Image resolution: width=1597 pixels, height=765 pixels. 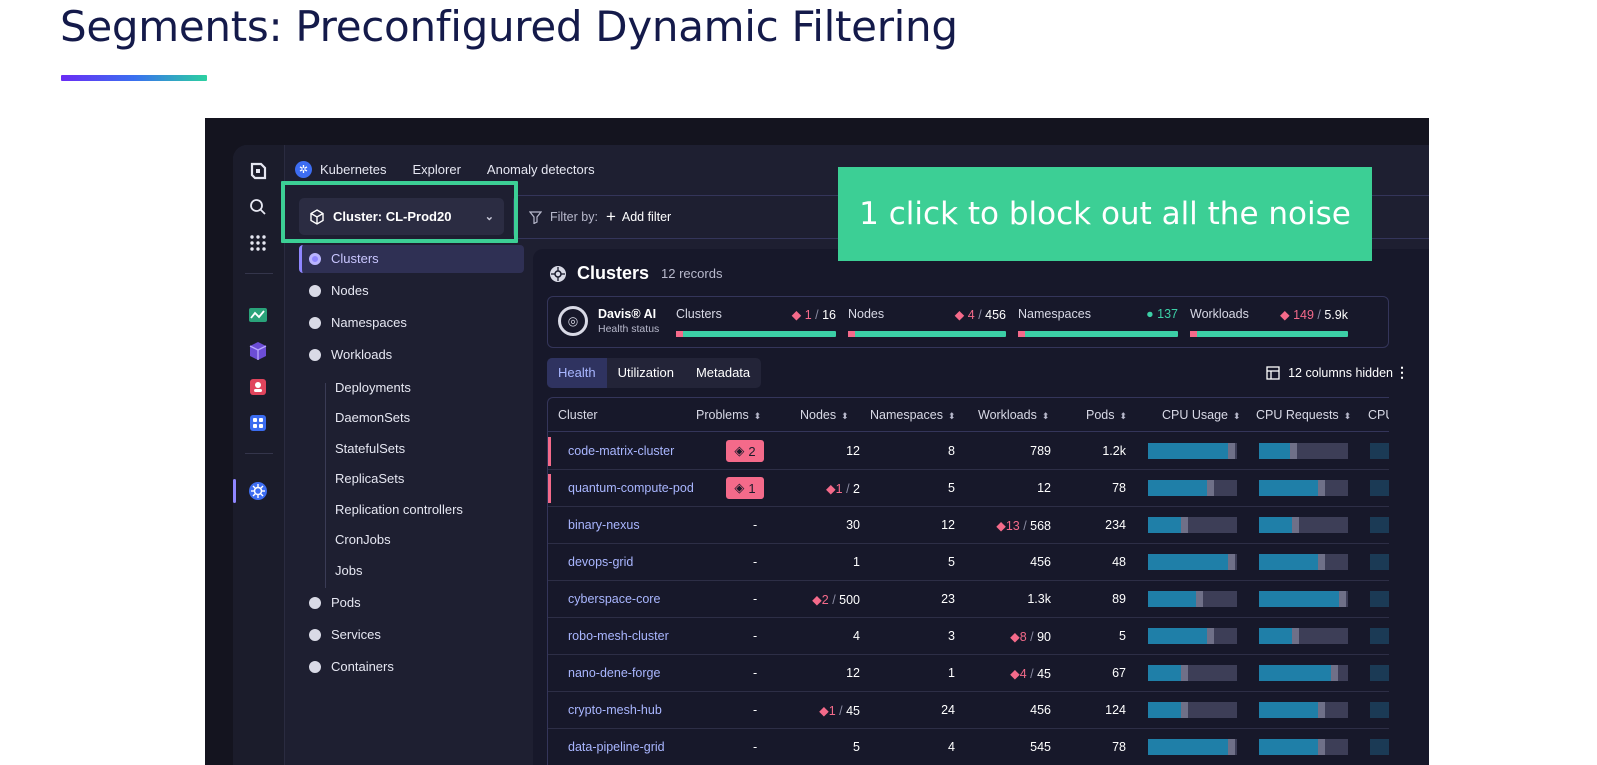 I want to click on table-row: quantum-compute-pod ◈ 1 ◆1 / 2 5 12 78, so click(x=968, y=488).